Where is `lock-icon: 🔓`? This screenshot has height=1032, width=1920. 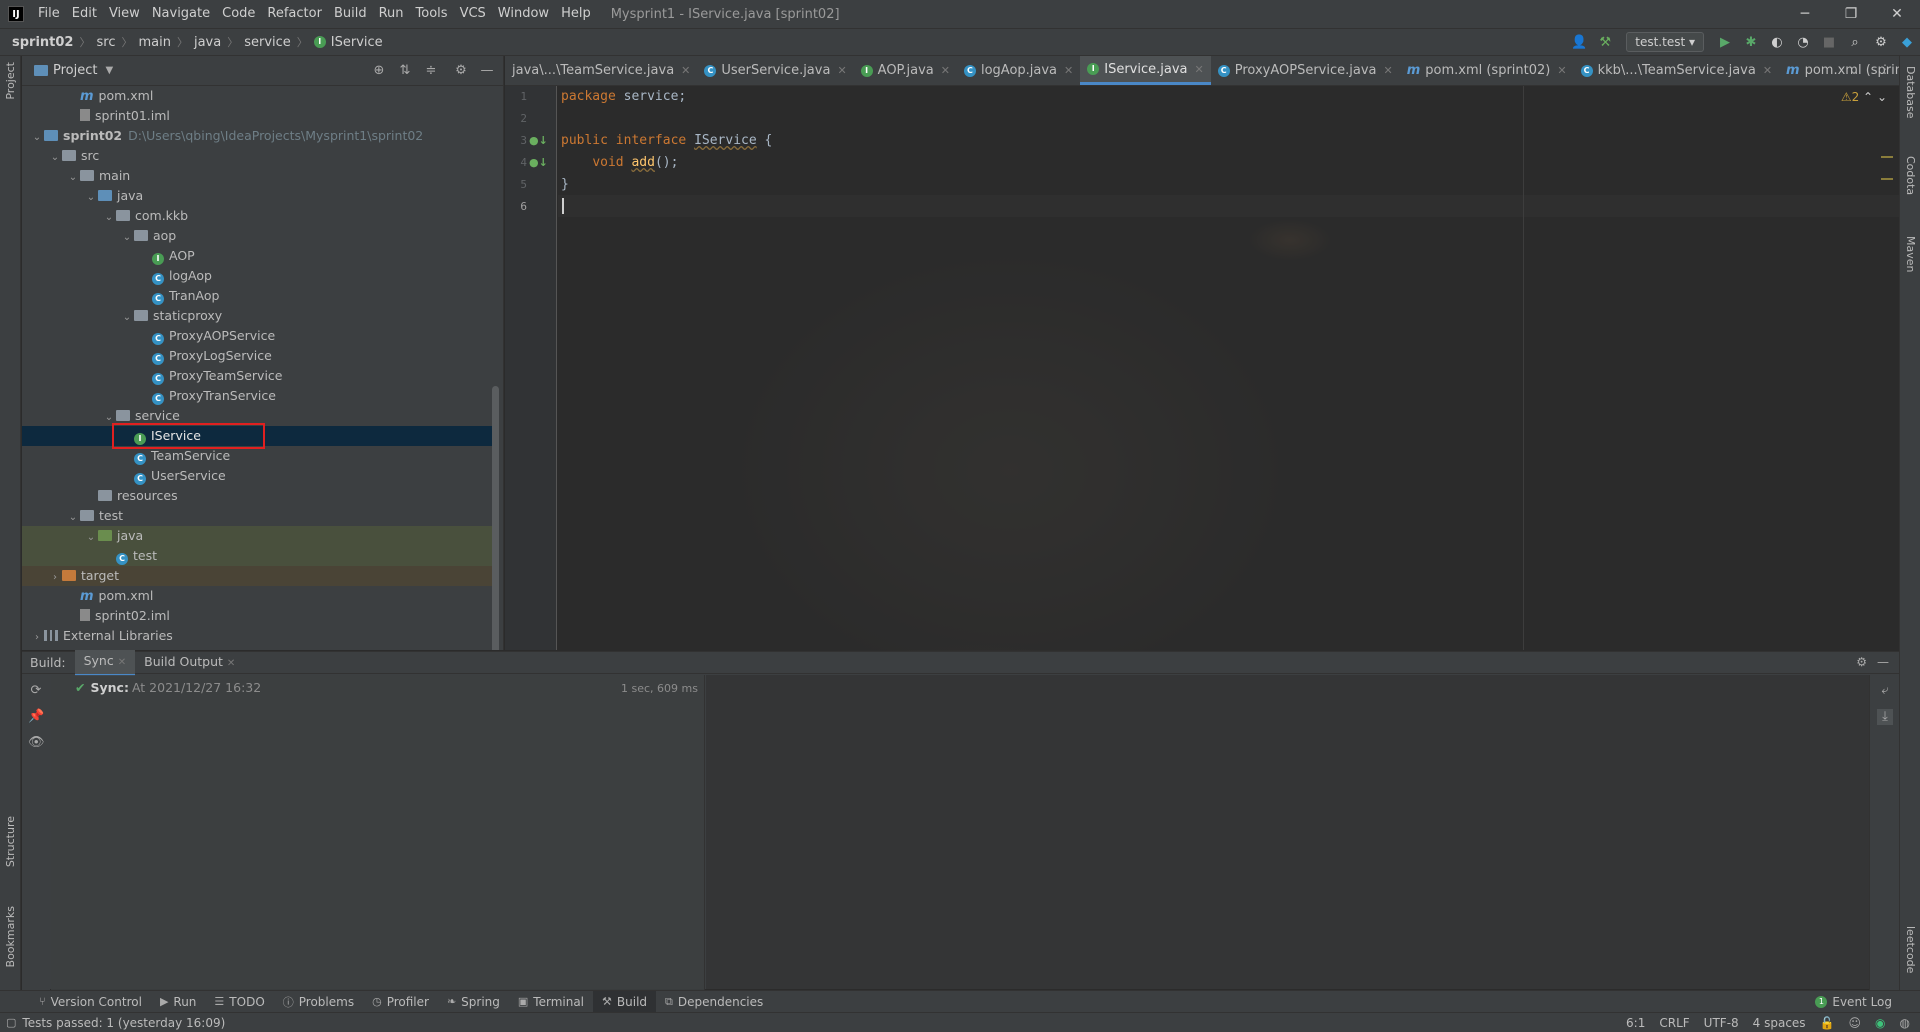 lock-icon: 🔓 is located at coordinates (1827, 1023).